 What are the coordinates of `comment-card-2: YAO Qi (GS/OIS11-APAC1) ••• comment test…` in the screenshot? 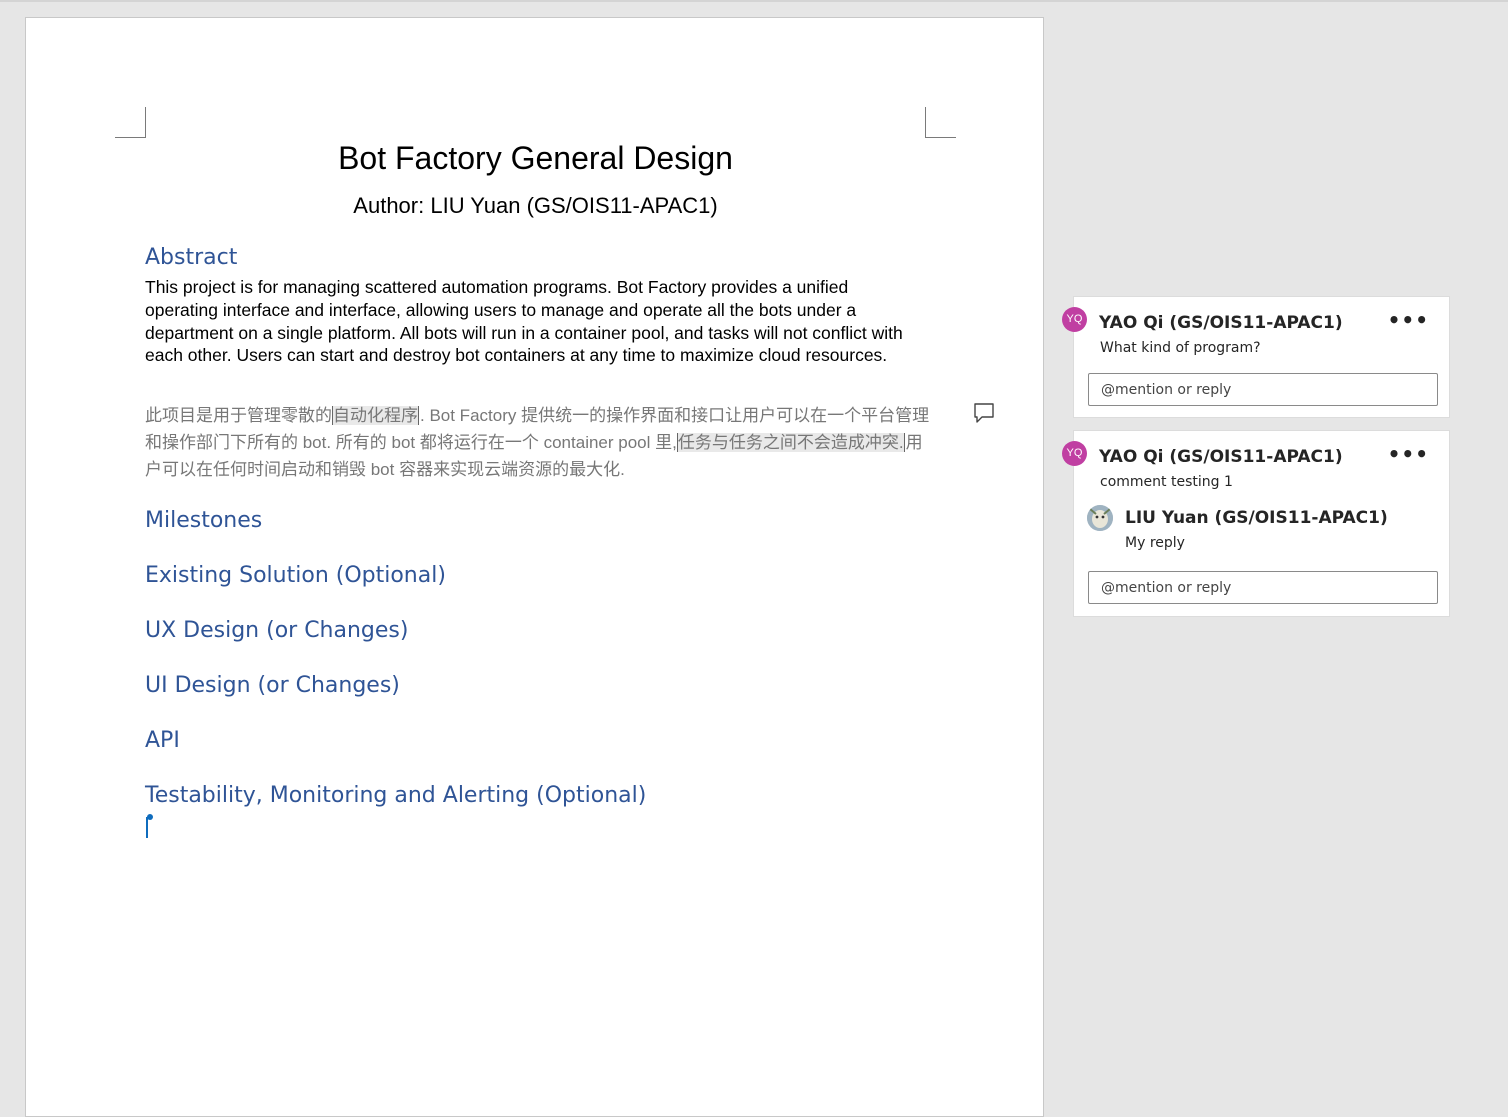 It's located at (1261, 523).